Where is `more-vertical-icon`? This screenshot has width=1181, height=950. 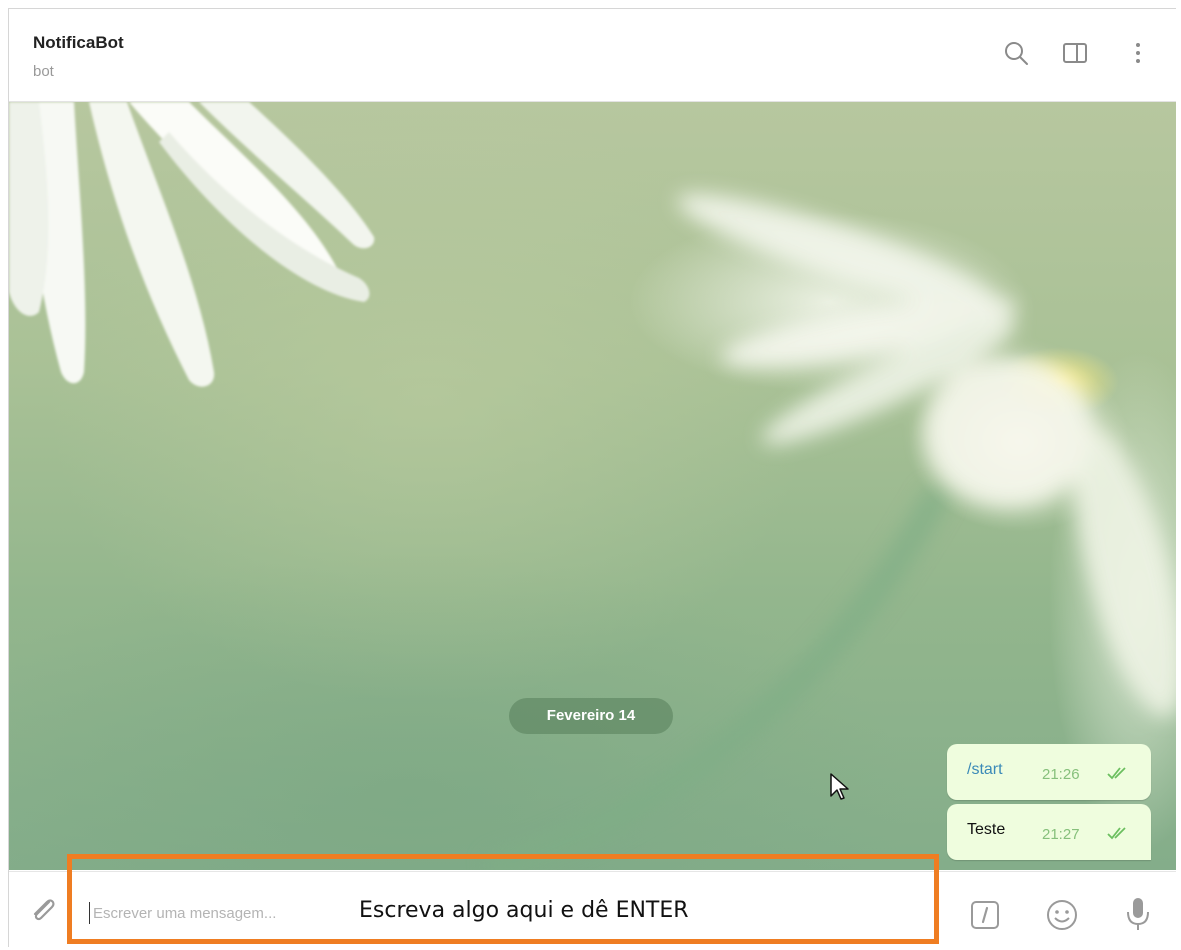 more-vertical-icon is located at coordinates (1138, 53).